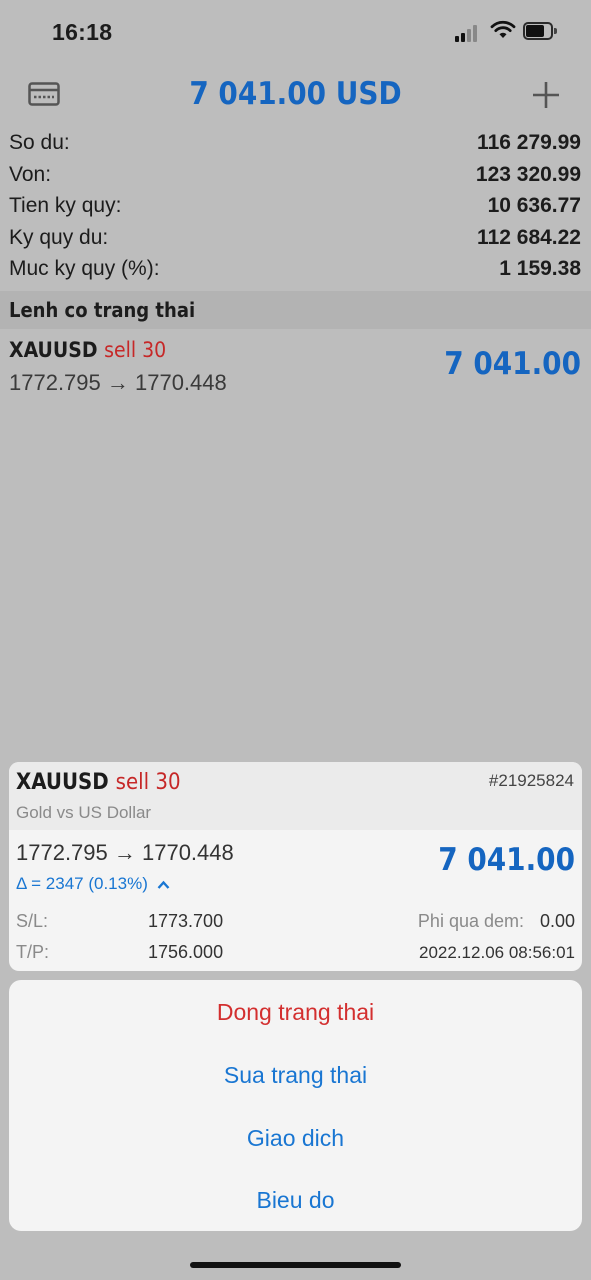 This screenshot has height=1280, width=591. What do you see at coordinates (557, 921) in the screenshot?
I see `swap-value: 0.00` at bounding box center [557, 921].